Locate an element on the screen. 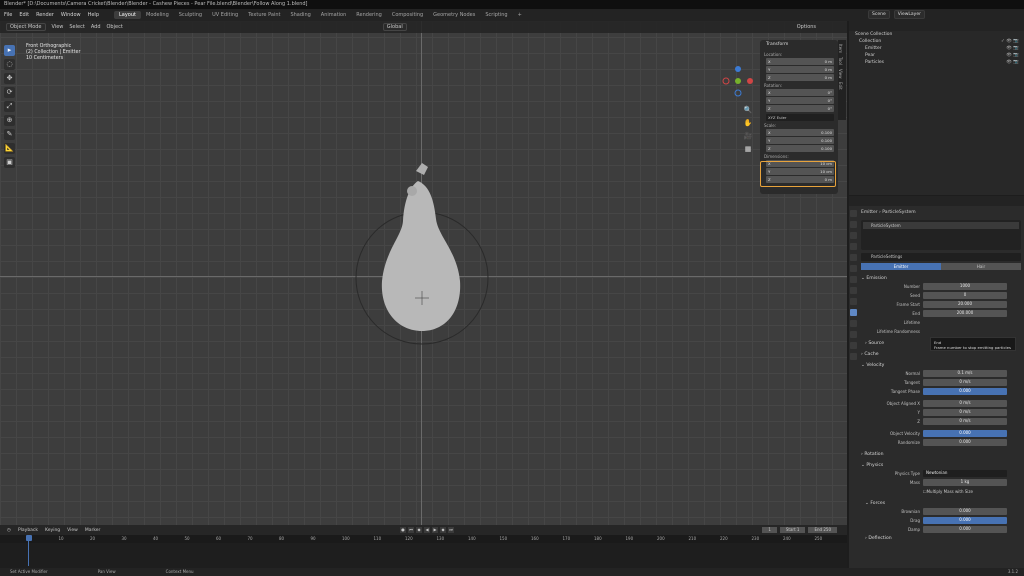  physics-panel-header: ⌄ Physics is located at coordinates (941, 465).